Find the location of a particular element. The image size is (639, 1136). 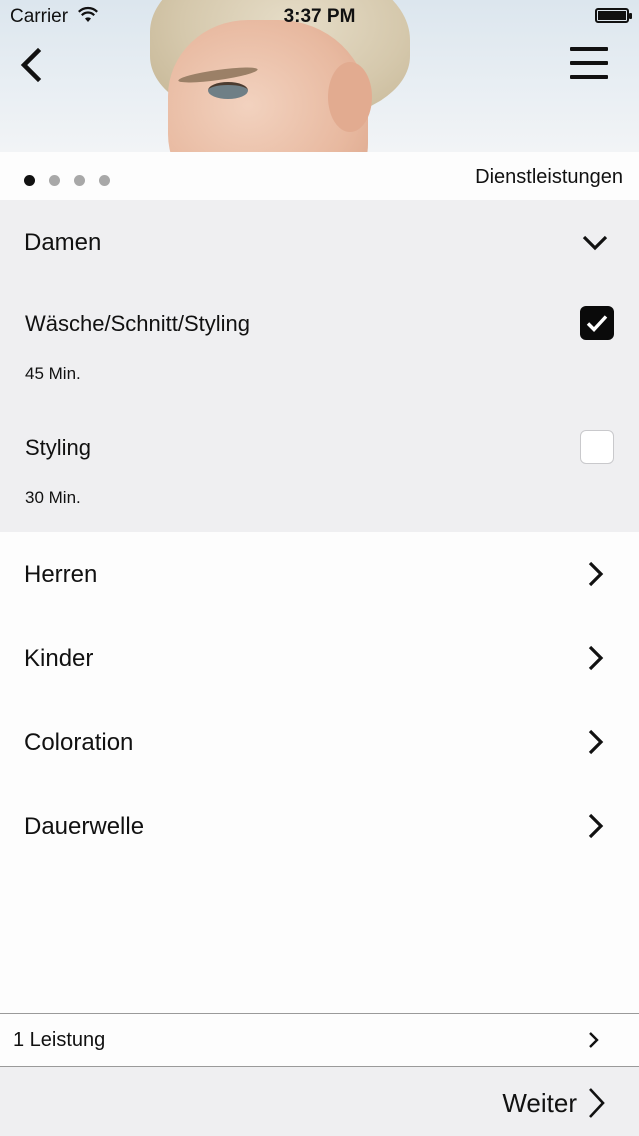

category-label: Damen is located at coordinates (63, 242).